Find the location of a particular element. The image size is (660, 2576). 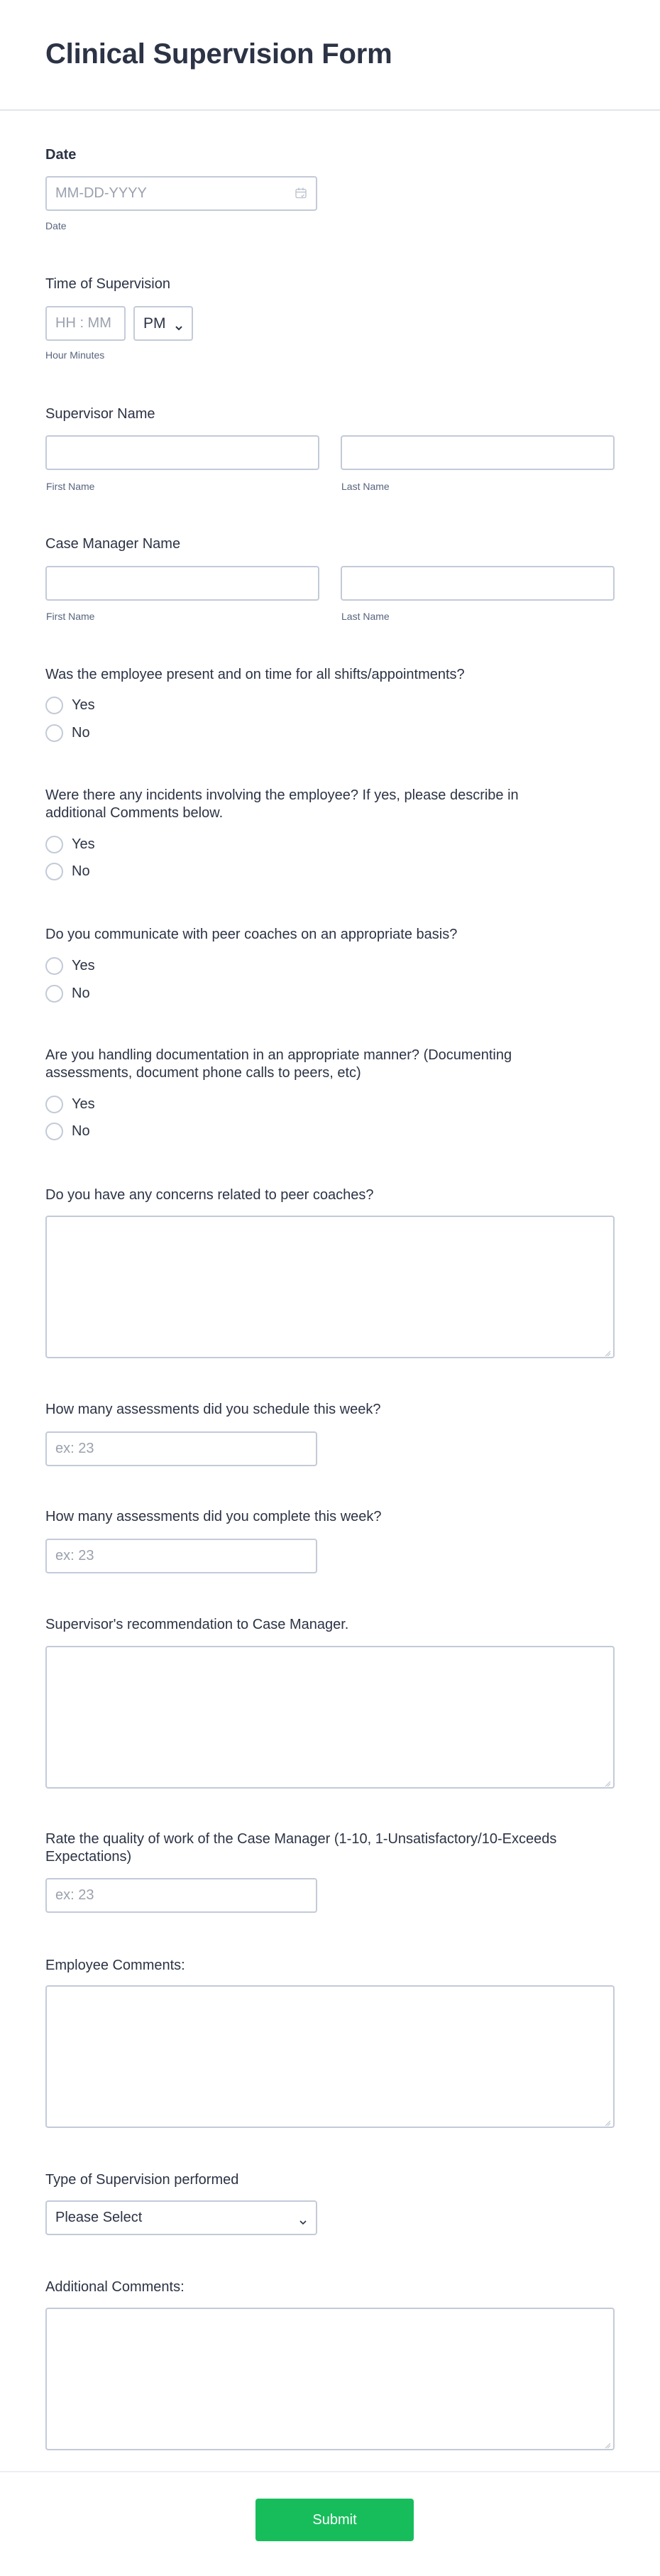

supervisor-first-name-sublabel: First Name is located at coordinates (70, 486).